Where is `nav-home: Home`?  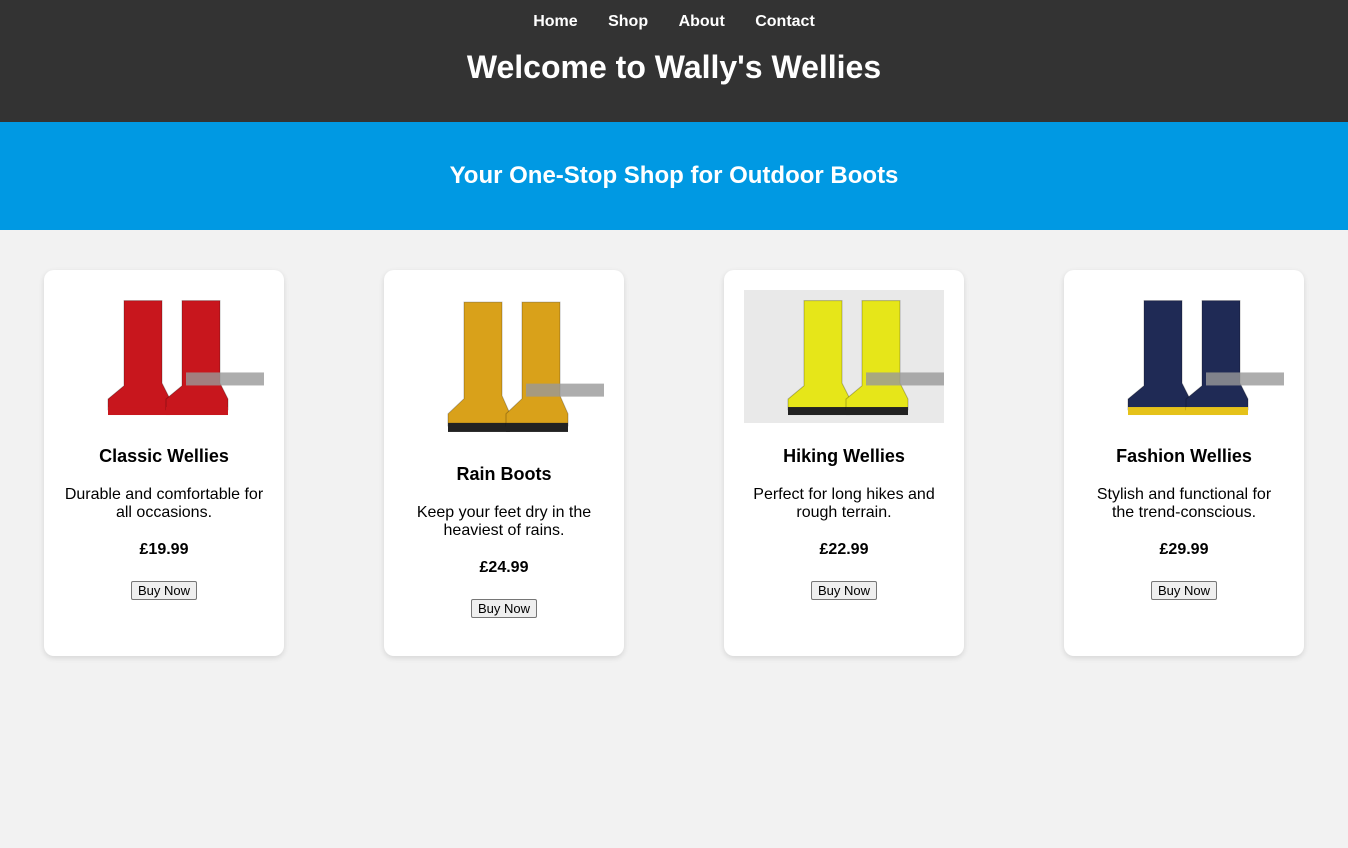
nav-home: Home is located at coordinates (555, 21).